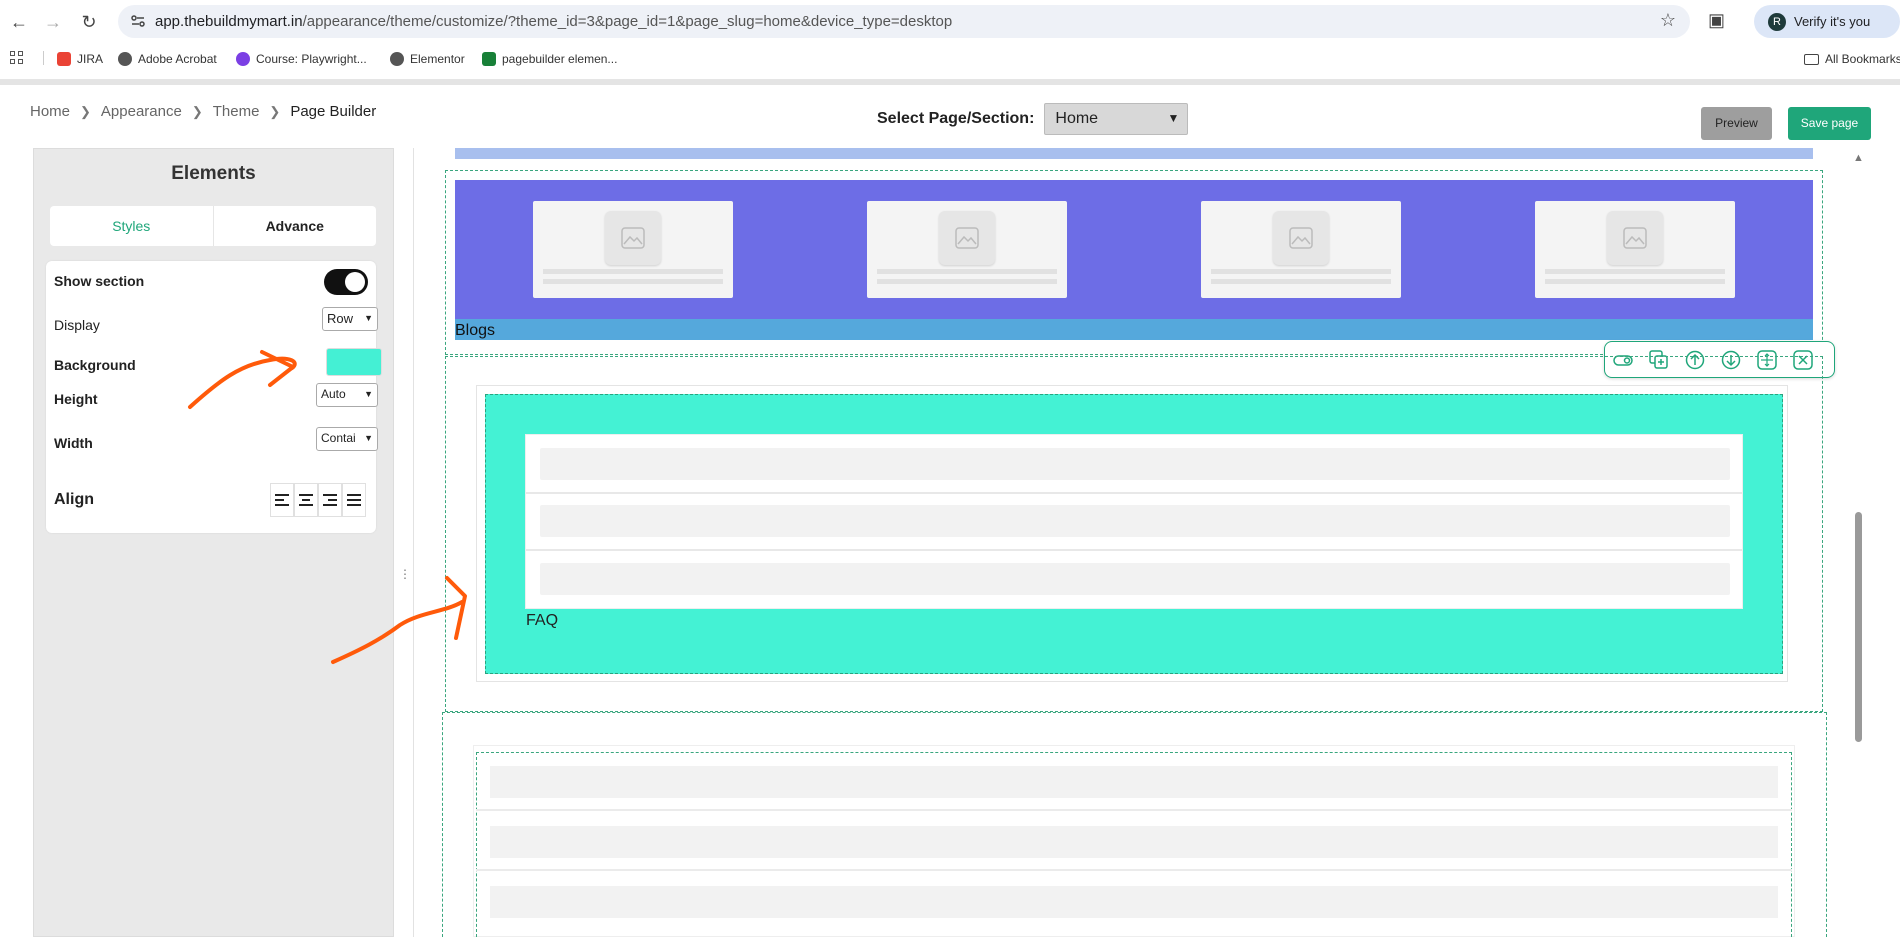  What do you see at coordinates (354, 500) in the screenshot?
I see `align-justify-icon` at bounding box center [354, 500].